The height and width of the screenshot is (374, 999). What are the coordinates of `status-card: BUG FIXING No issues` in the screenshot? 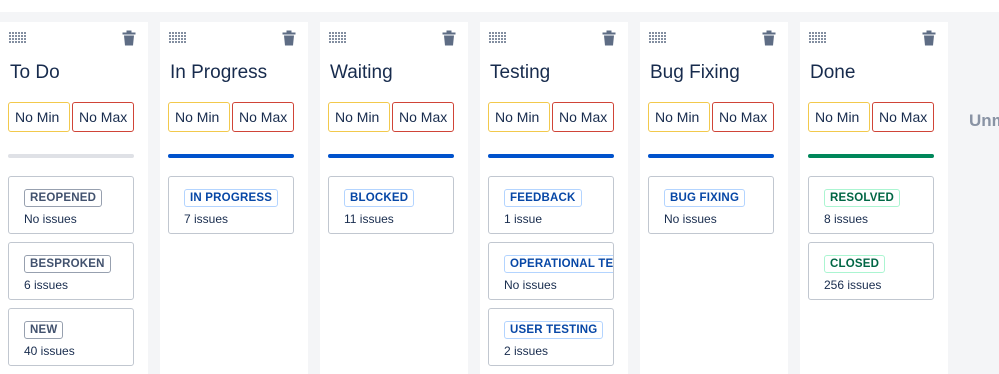 It's located at (711, 205).